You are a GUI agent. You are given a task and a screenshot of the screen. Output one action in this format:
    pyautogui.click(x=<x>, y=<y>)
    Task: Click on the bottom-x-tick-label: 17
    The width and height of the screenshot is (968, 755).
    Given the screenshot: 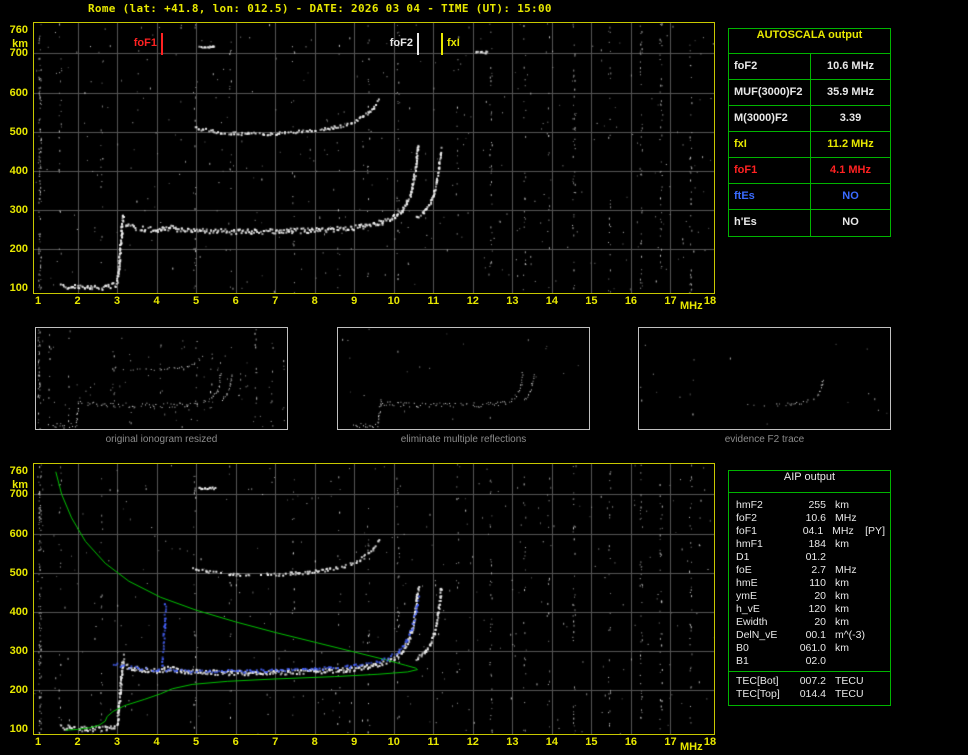 What is the action you would take?
    pyautogui.click(x=670, y=742)
    